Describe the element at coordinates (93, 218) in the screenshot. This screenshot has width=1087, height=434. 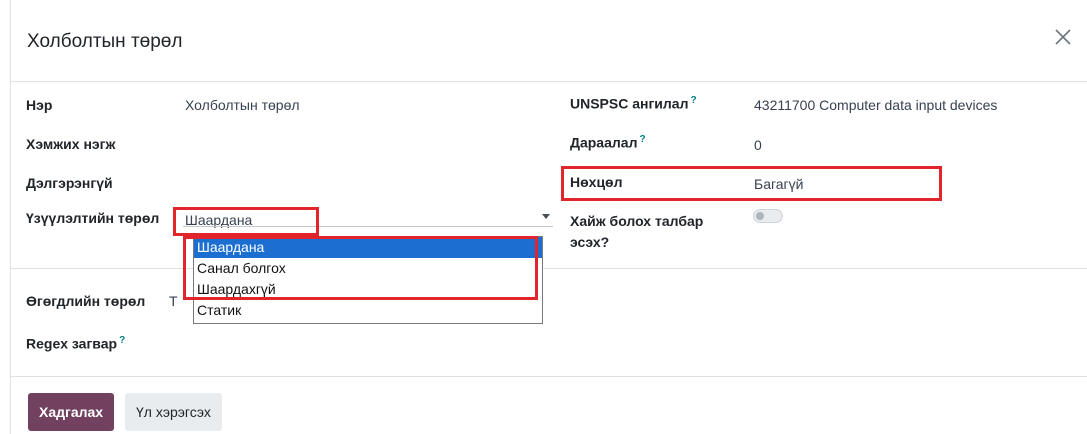
I see `display-type-label: Үзүүлэлтийн төрөл` at that location.